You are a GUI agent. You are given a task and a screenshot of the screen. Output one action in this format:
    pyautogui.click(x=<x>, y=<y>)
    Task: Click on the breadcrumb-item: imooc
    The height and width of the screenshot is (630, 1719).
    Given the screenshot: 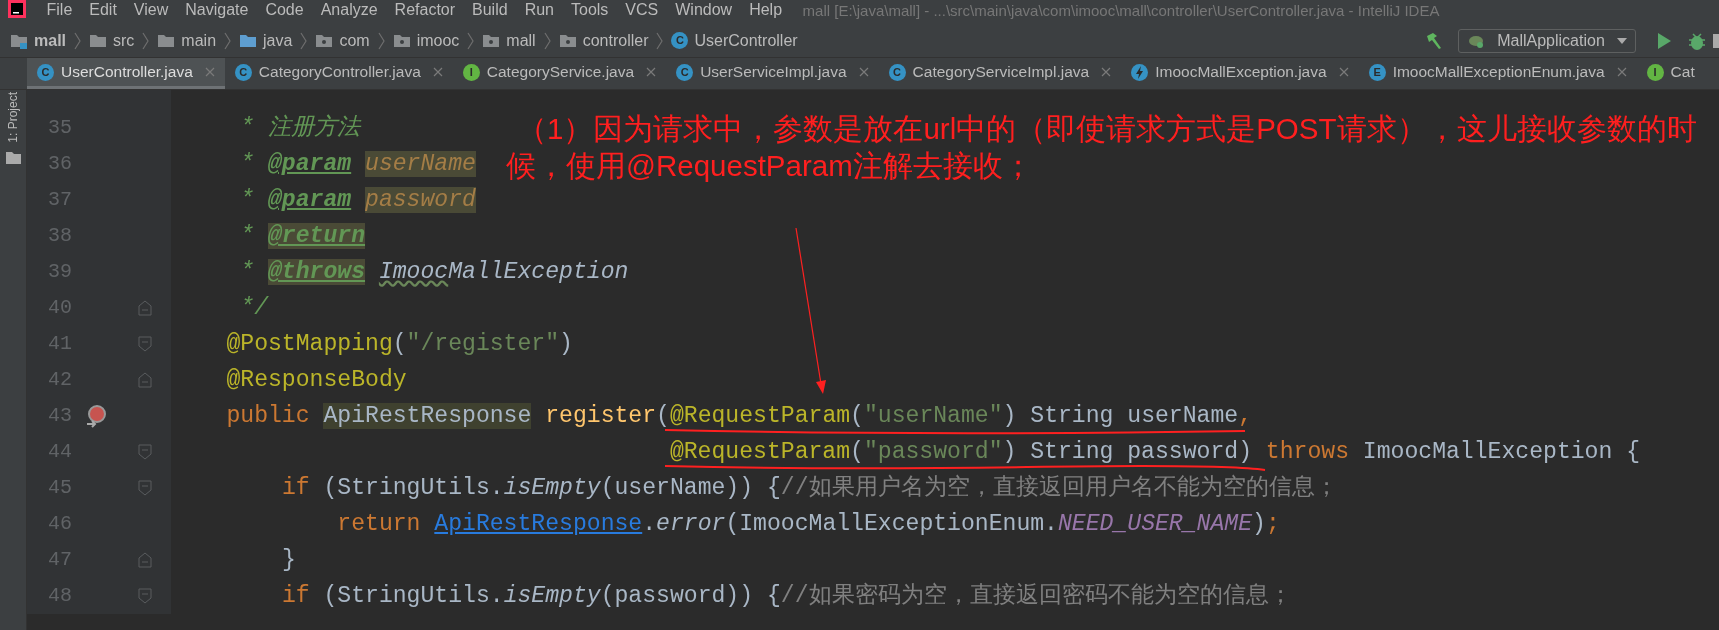 What is the action you would take?
    pyautogui.click(x=438, y=40)
    